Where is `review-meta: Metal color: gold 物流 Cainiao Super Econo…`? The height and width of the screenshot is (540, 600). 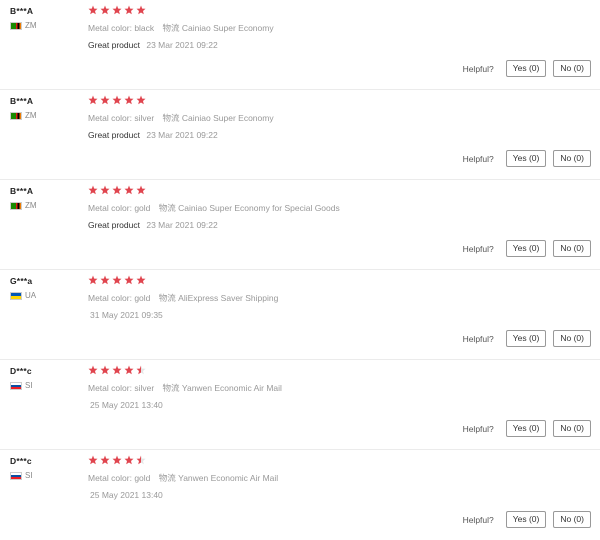
review-meta: Metal color: gold 物流 Cainiao Super Econo… is located at coordinates (339, 208).